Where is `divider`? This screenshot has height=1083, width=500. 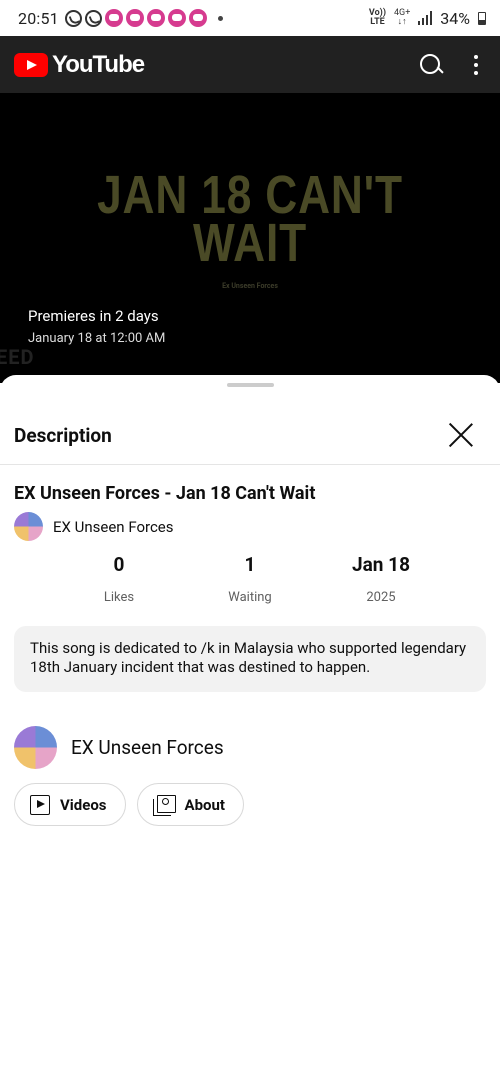 divider is located at coordinates (250, 464).